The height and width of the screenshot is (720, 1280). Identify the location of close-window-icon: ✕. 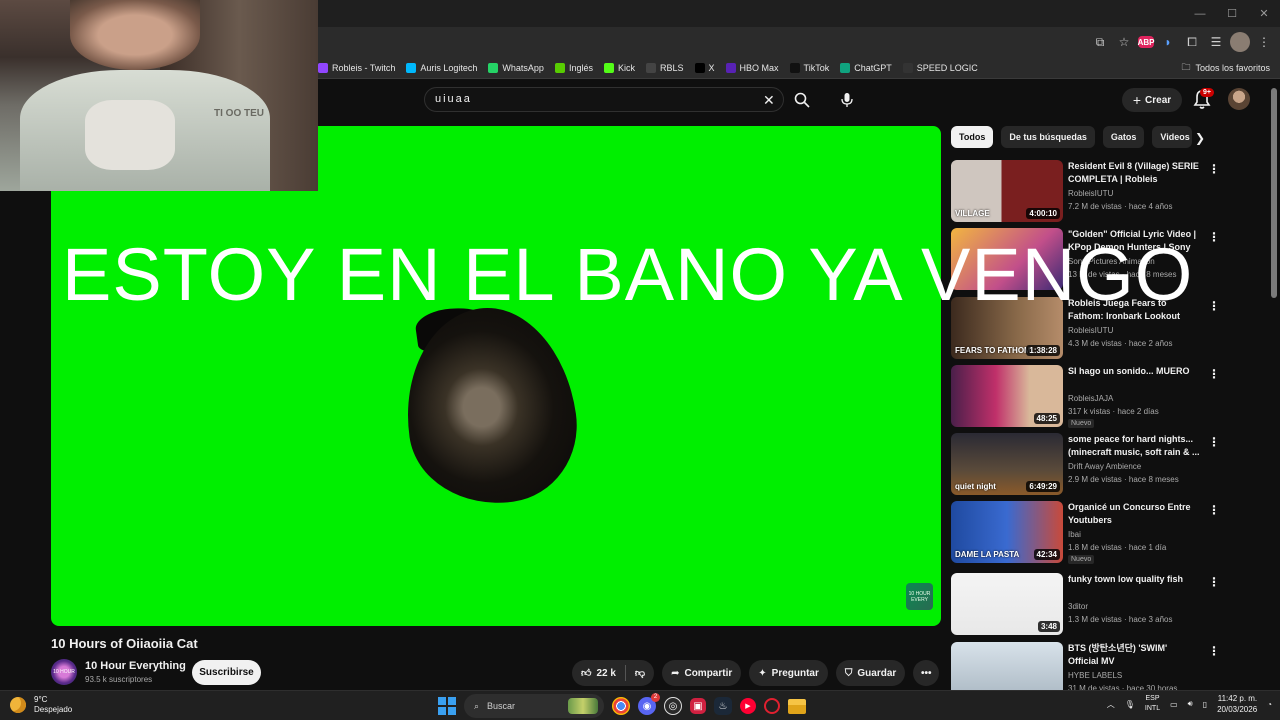
(1264, 13).